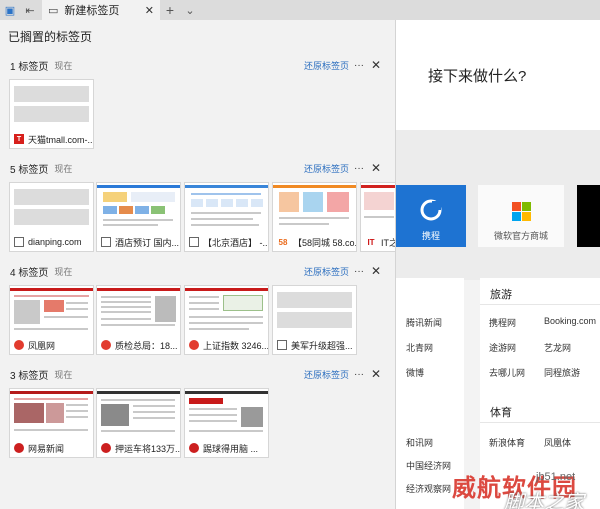 This screenshot has width=600, height=509. What do you see at coordinates (419, 442) in the screenshot?
I see `link: 和讯网` at bounding box center [419, 442].